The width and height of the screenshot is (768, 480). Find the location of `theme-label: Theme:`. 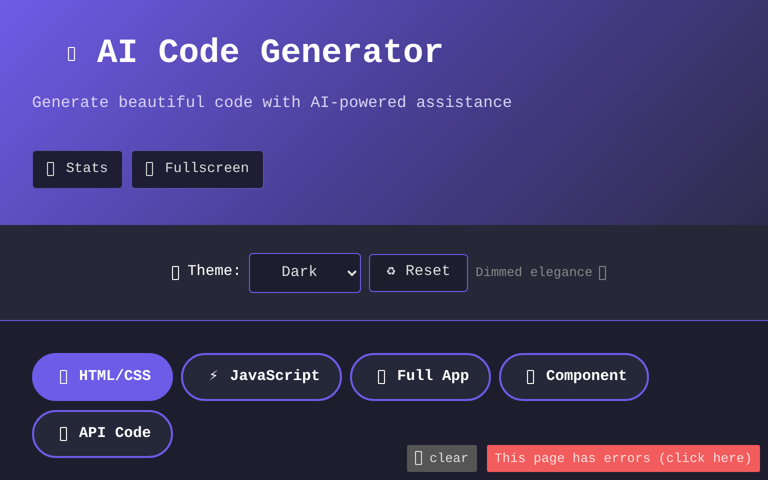

theme-label: Theme: is located at coordinates (214, 272).